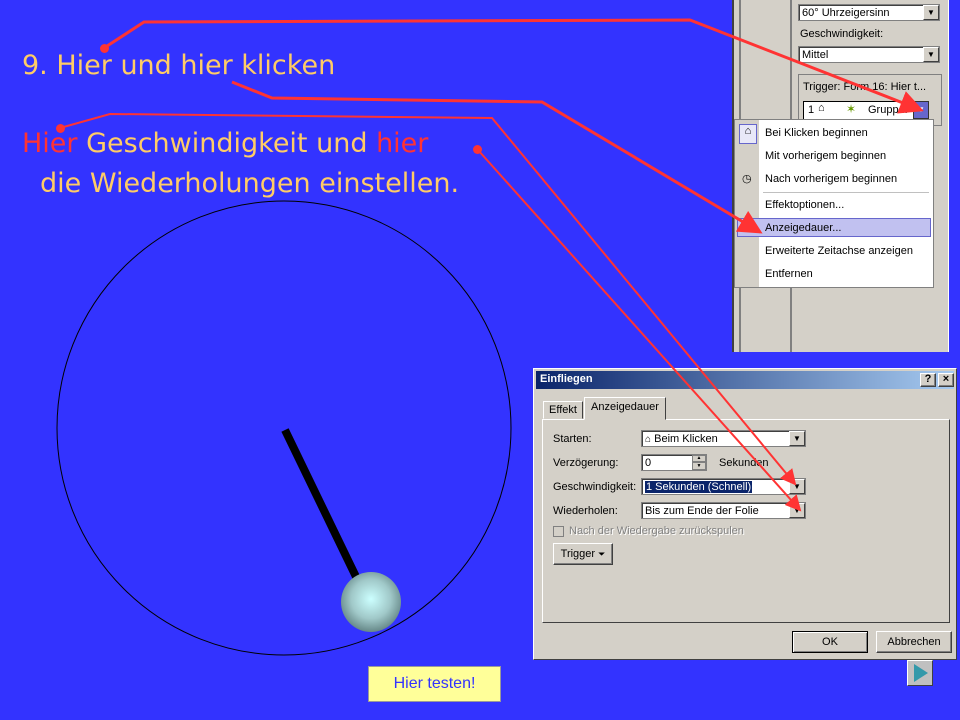  Describe the element at coordinates (625, 408) in the screenshot. I see `tab-anzeigedauer: Anzeigedauer` at that location.